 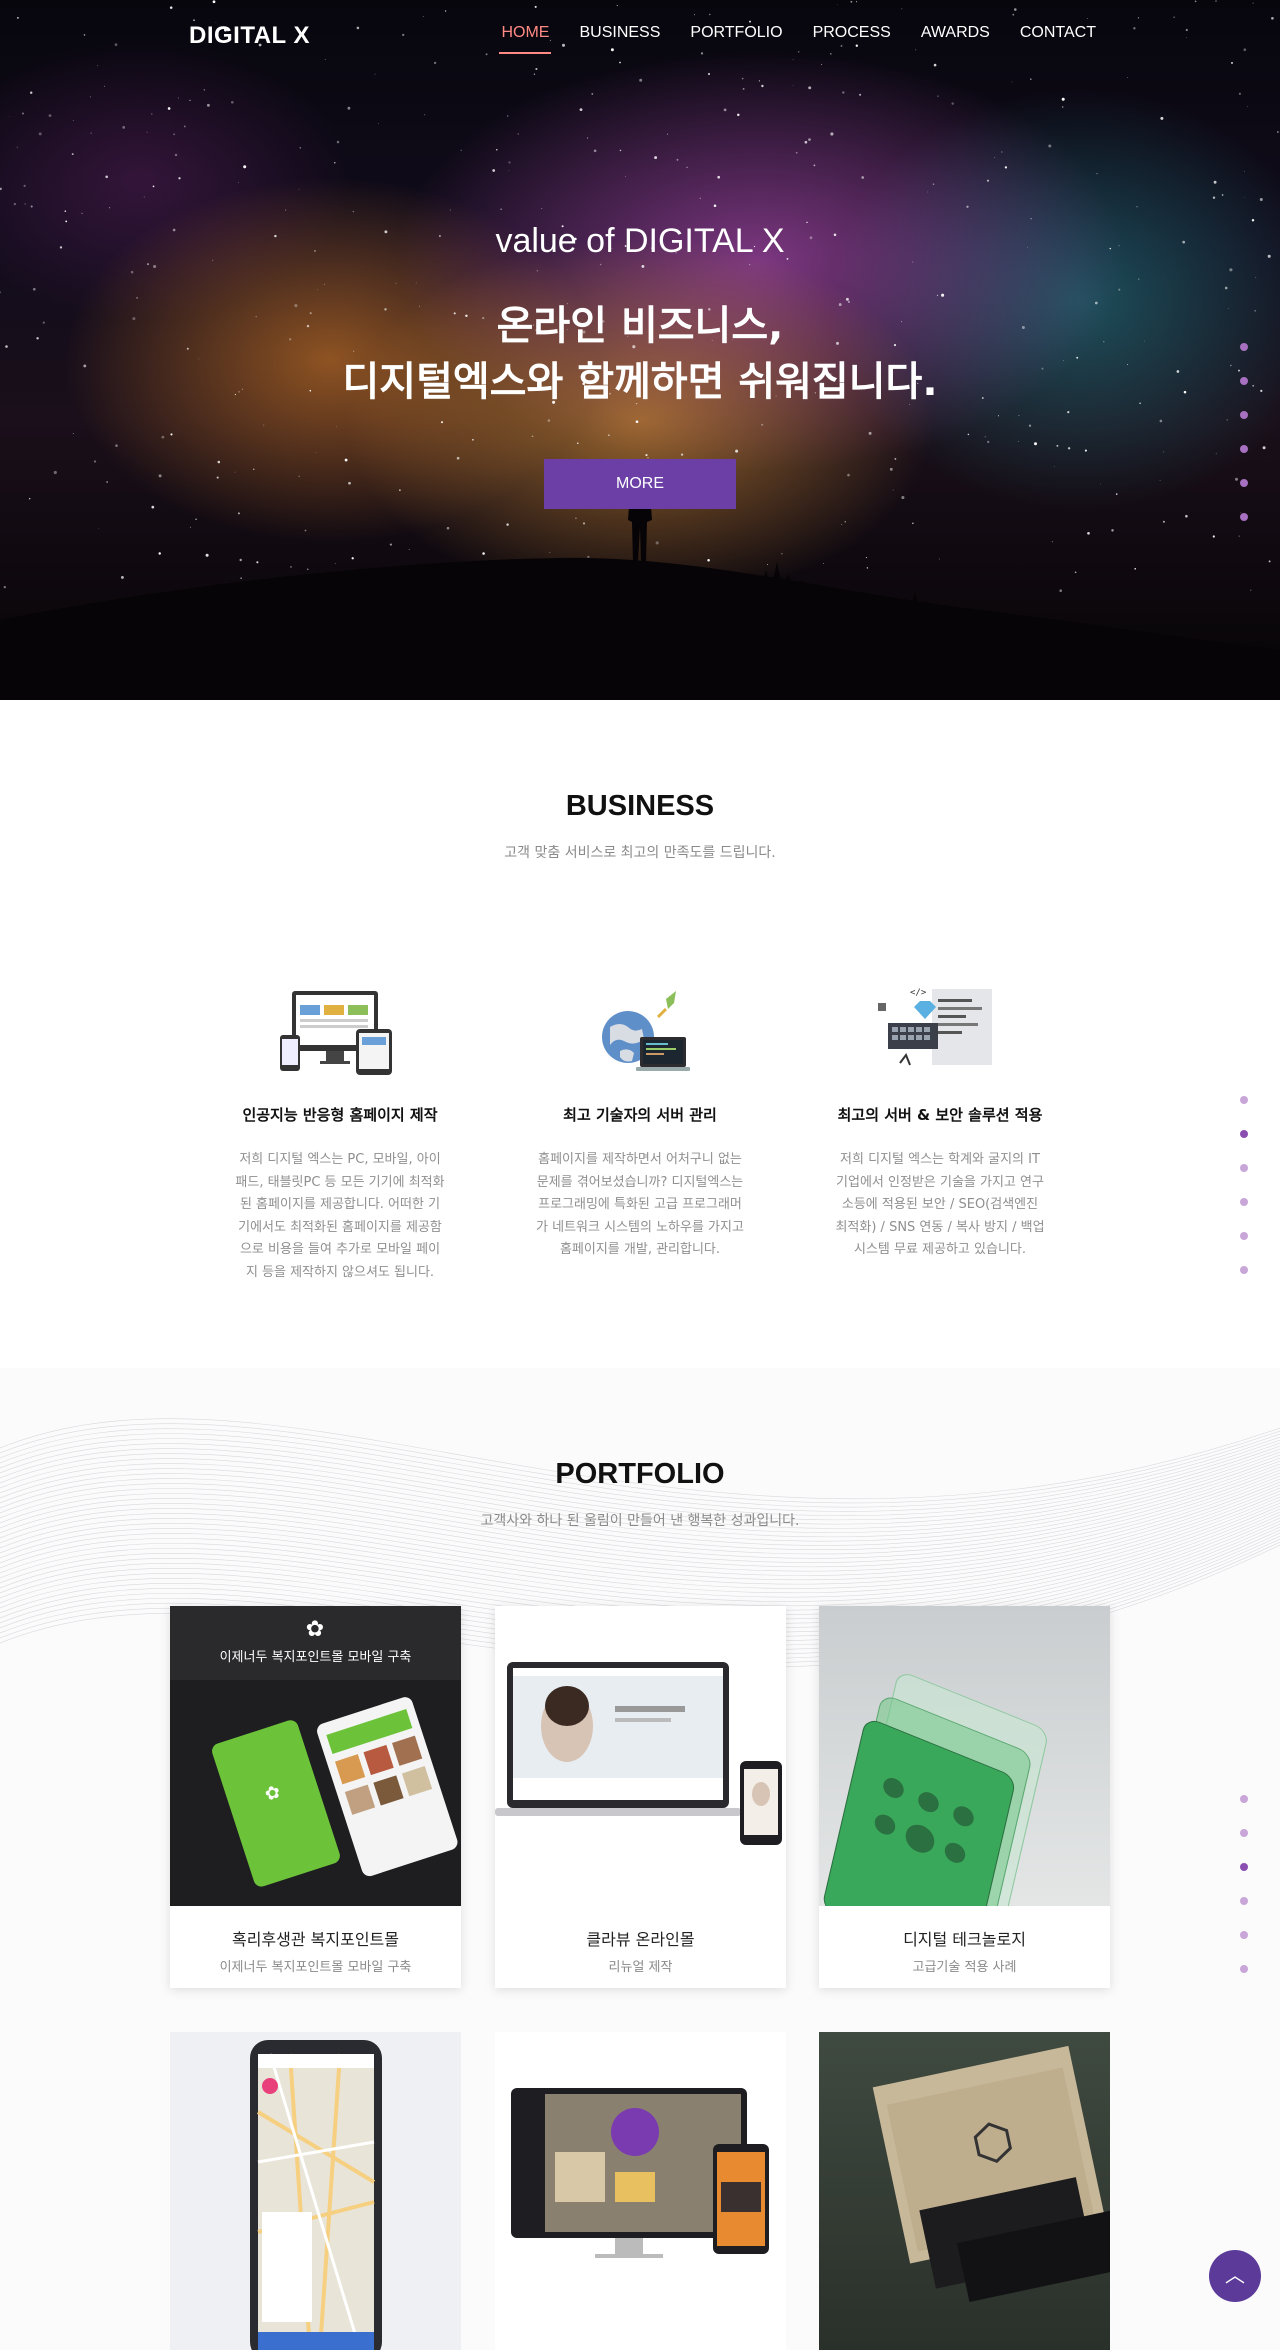 I want to click on hero-title-line-1: 온라인 비즈니스,, so click(x=640, y=326).